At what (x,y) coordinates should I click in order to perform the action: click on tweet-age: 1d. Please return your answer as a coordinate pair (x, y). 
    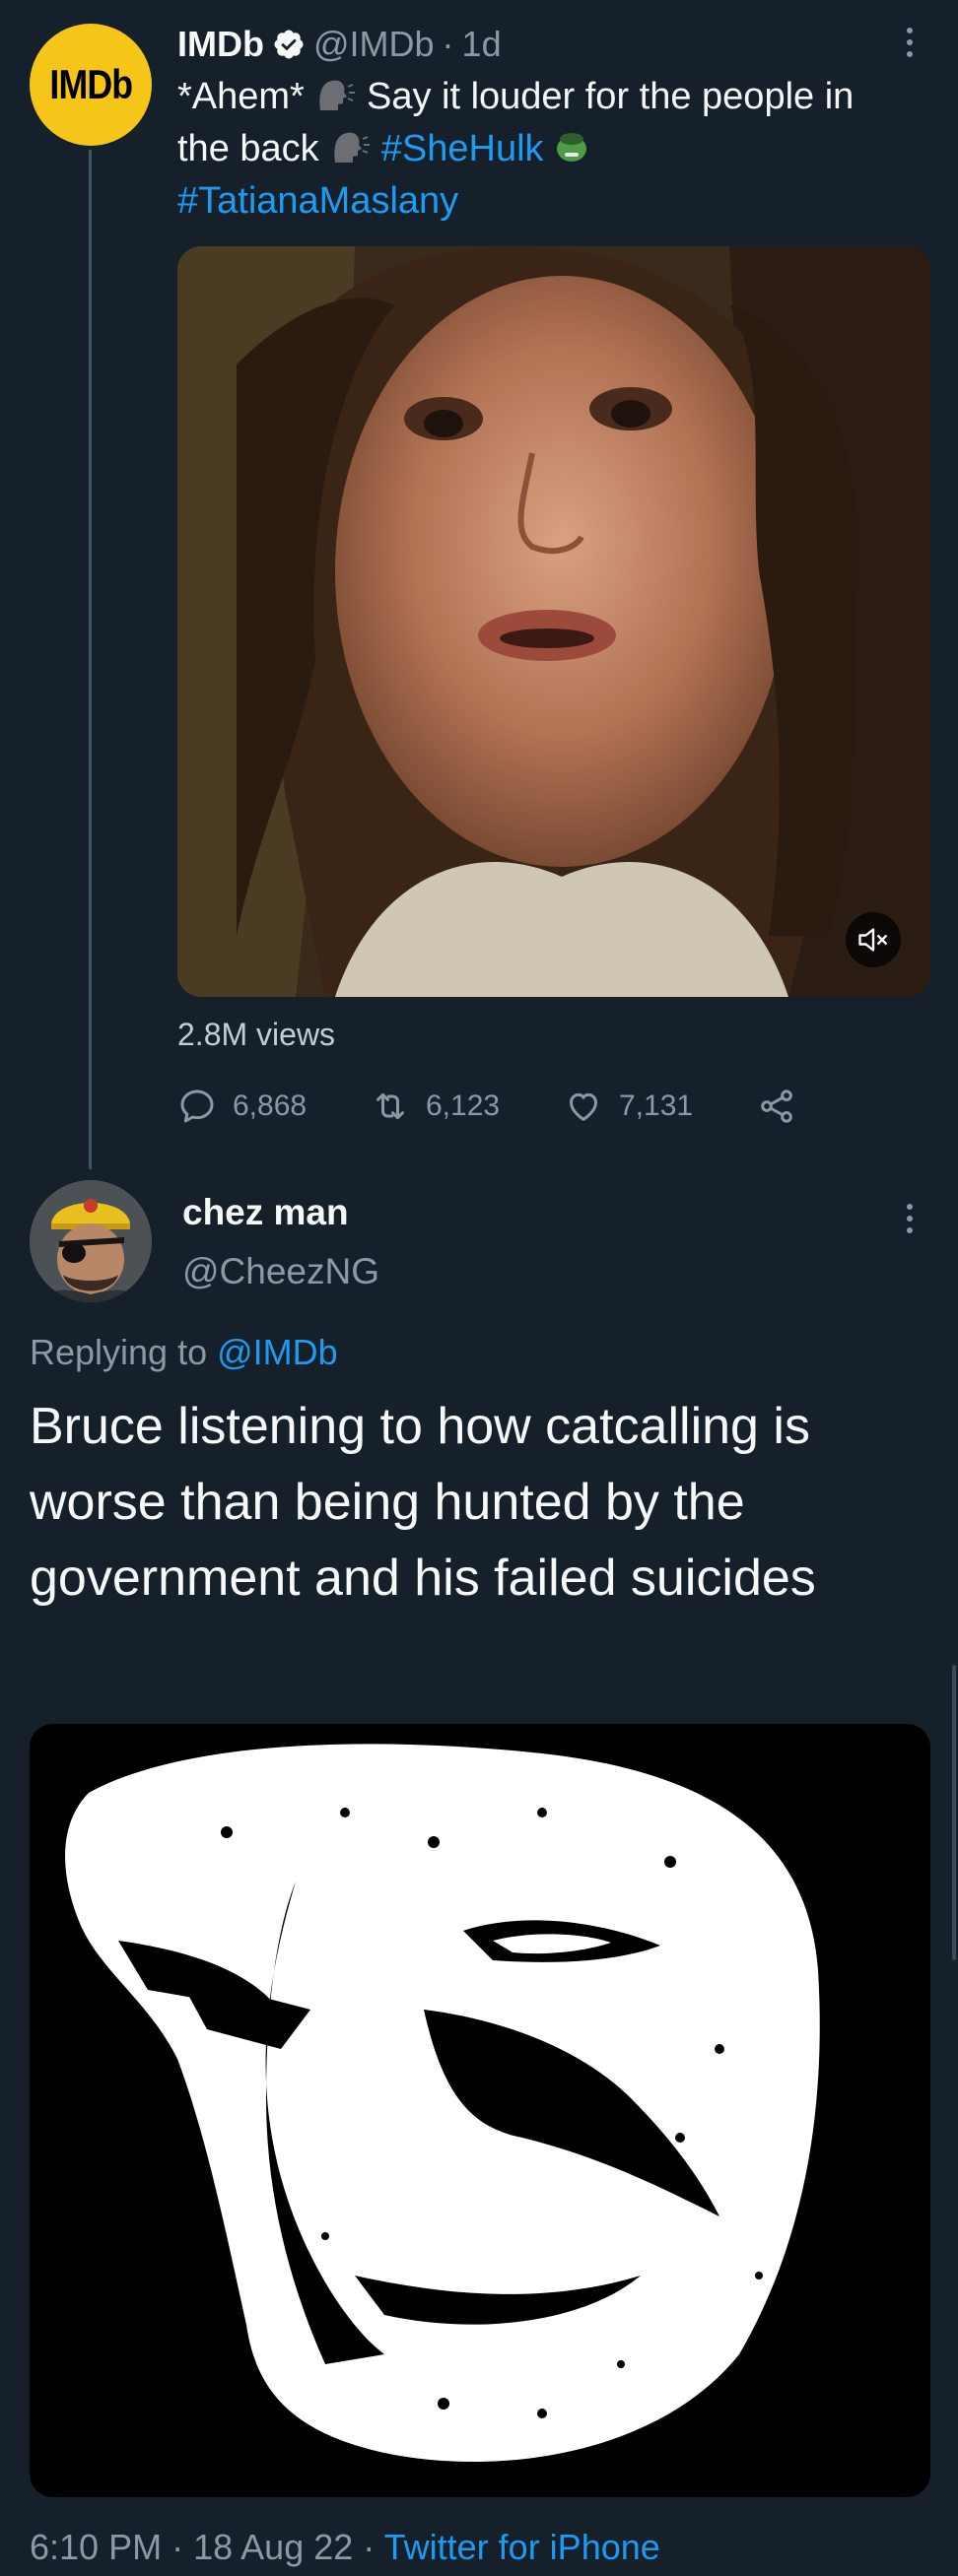
    Looking at the image, I should click on (482, 45).